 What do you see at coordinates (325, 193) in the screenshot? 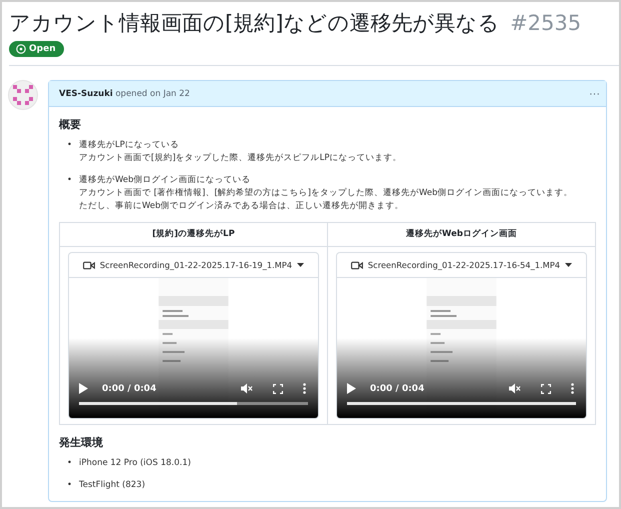
I see `list-item: 遷移先がWeb側ログイン画面になっている アカウント画面で [著作権情報]、[解約希望の方はこちら]をタップした際、遷移先がWeb側ログイン画面になっています。 ただし、事前にWeb側でログイン済みである場合は、正しい遷移先が開きます。` at bounding box center [325, 193].